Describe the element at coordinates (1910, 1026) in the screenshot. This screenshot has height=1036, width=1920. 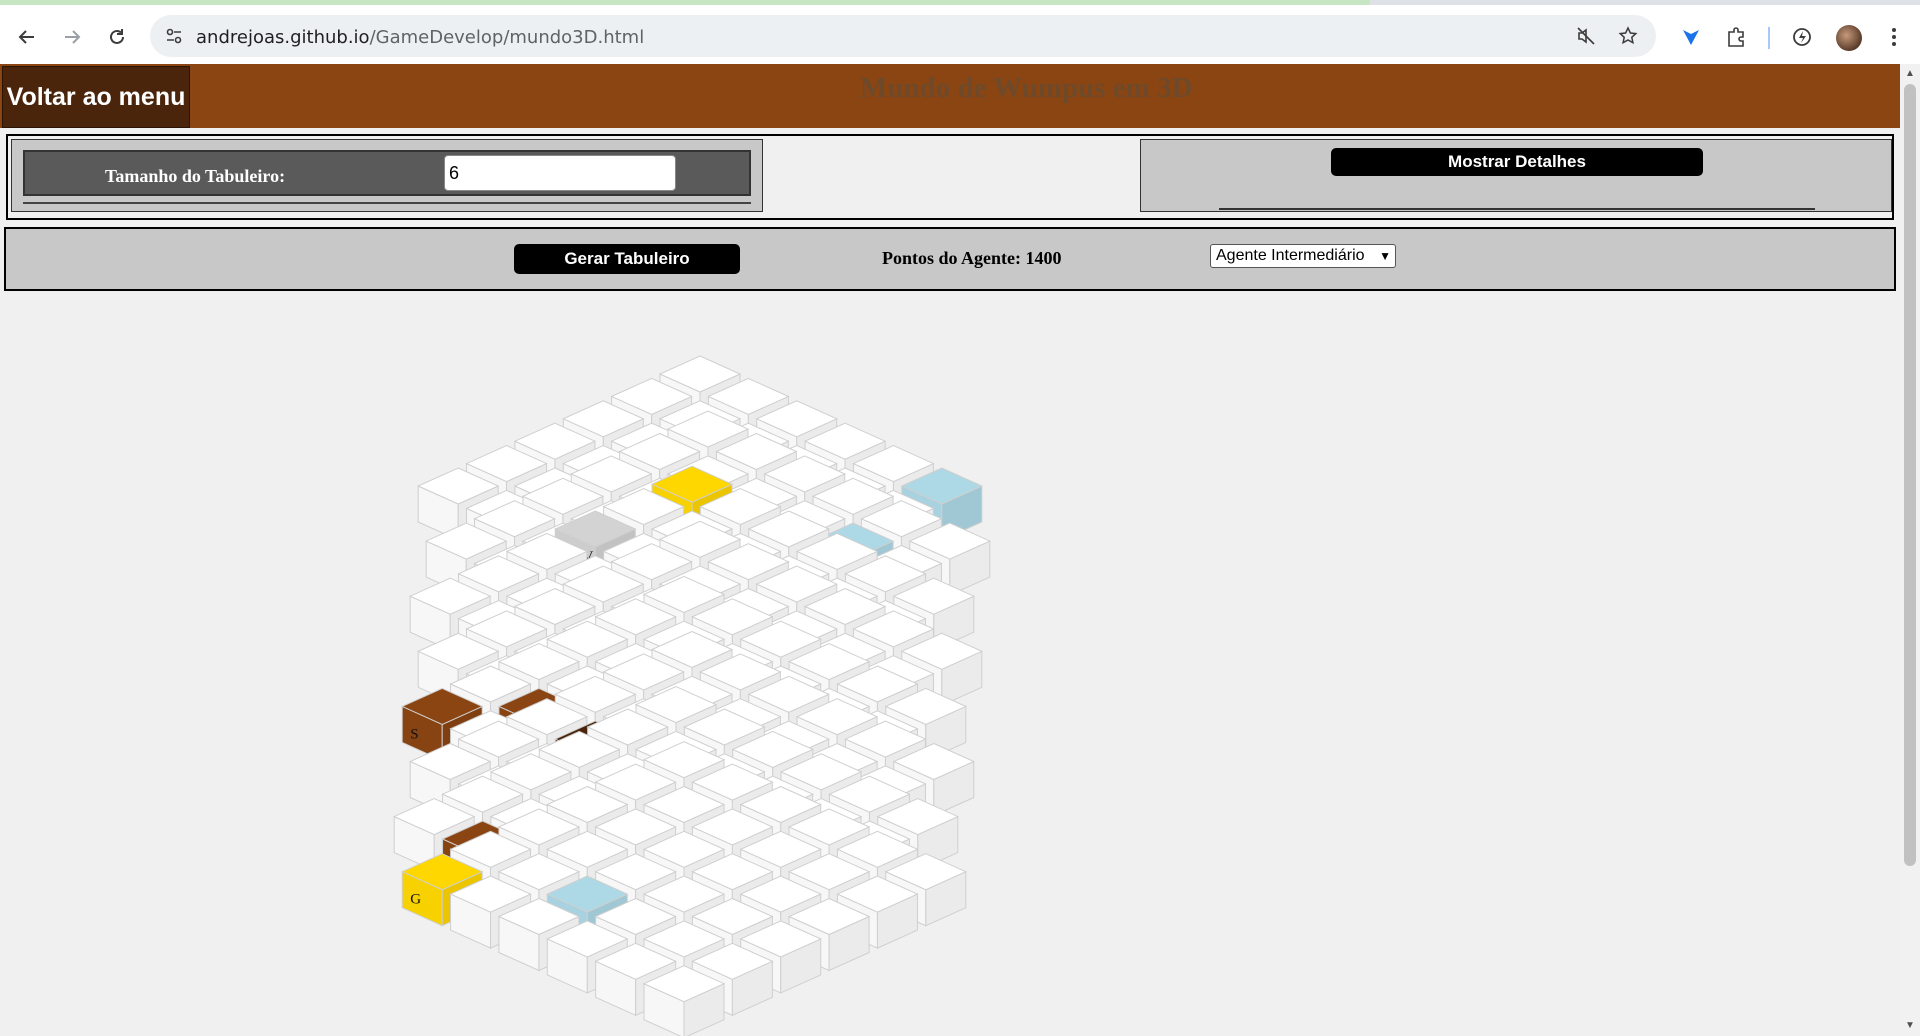
I see `scroll-down-icon: ▼` at that location.